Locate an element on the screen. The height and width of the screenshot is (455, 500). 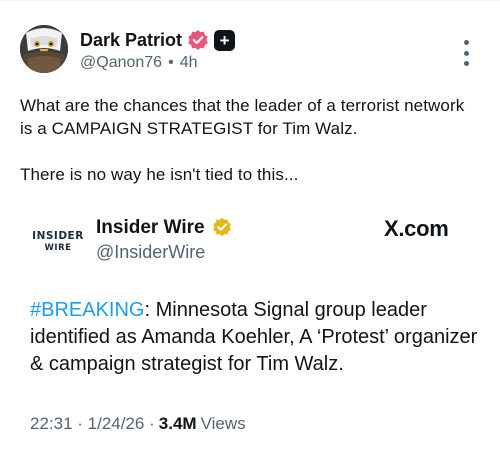
embed-handle: @InsiderWire is located at coordinates (150, 252).